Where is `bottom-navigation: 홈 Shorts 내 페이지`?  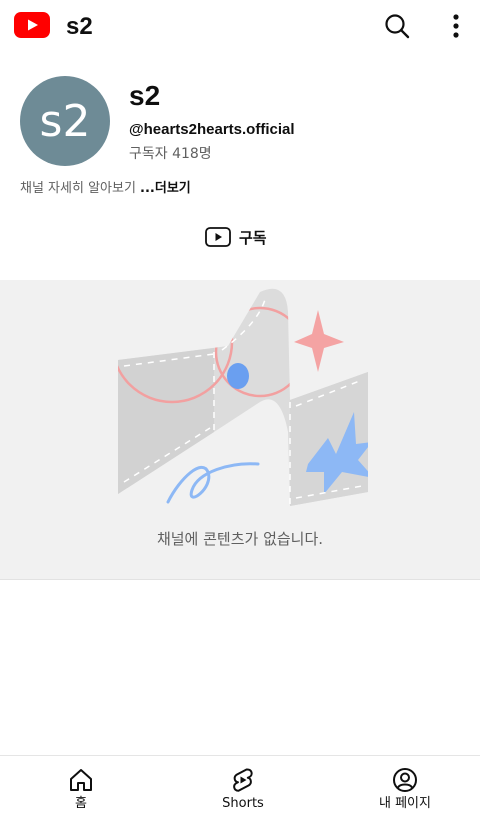
bottom-navigation: 홈 Shorts 내 페이지 is located at coordinates (240, 786).